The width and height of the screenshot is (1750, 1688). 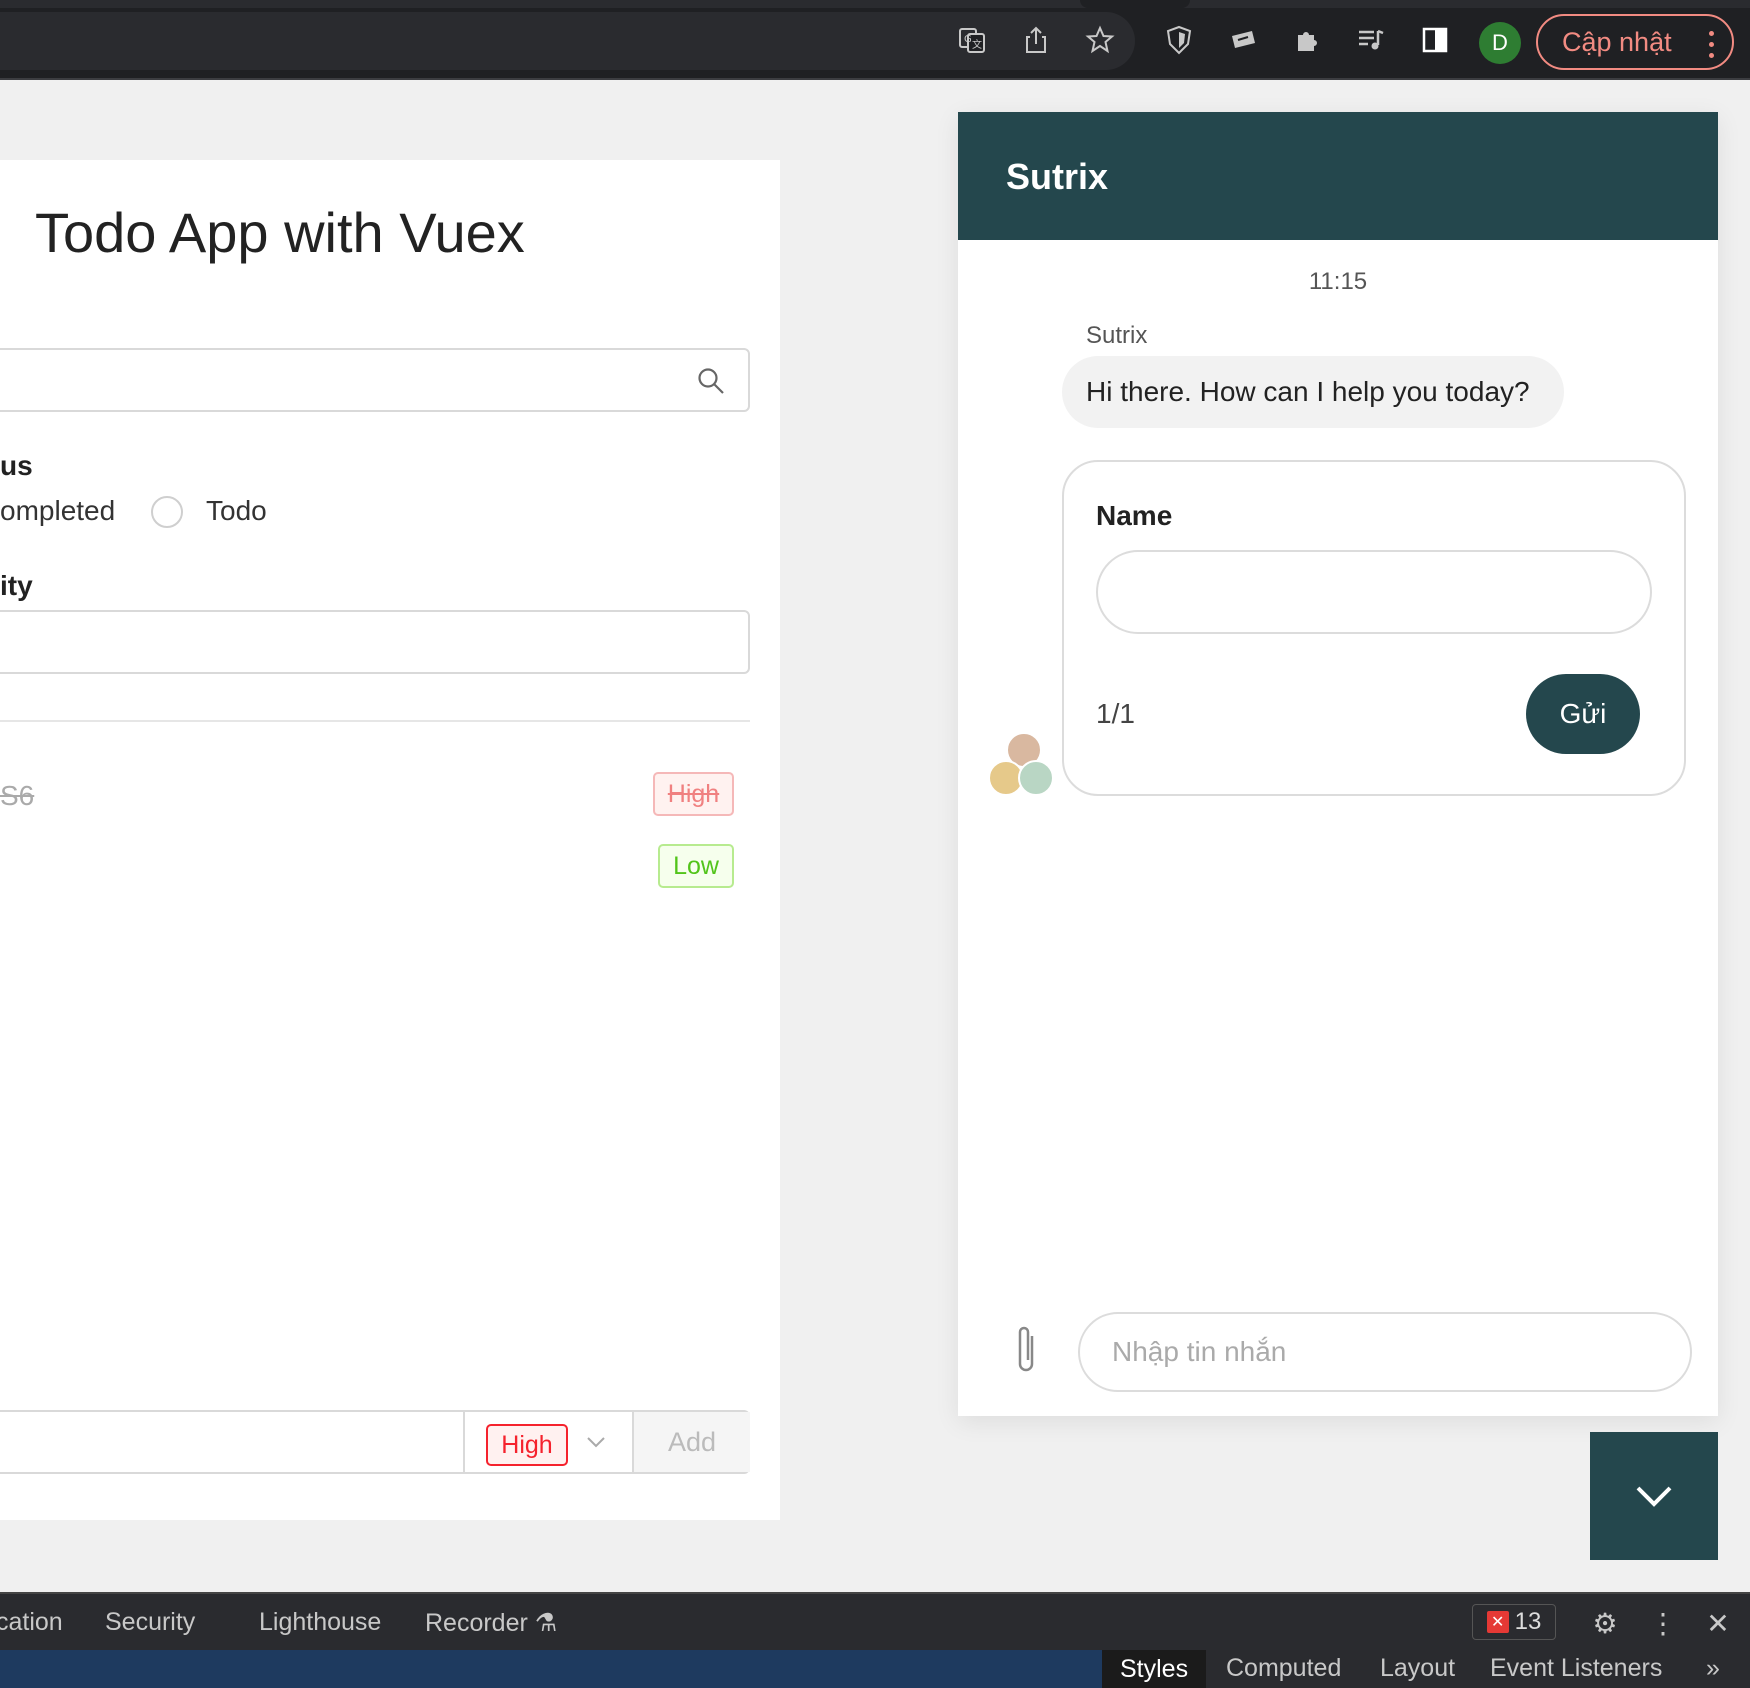 What do you see at coordinates (1617, 41) in the screenshot?
I see `update-button-label: Cập nhật` at bounding box center [1617, 41].